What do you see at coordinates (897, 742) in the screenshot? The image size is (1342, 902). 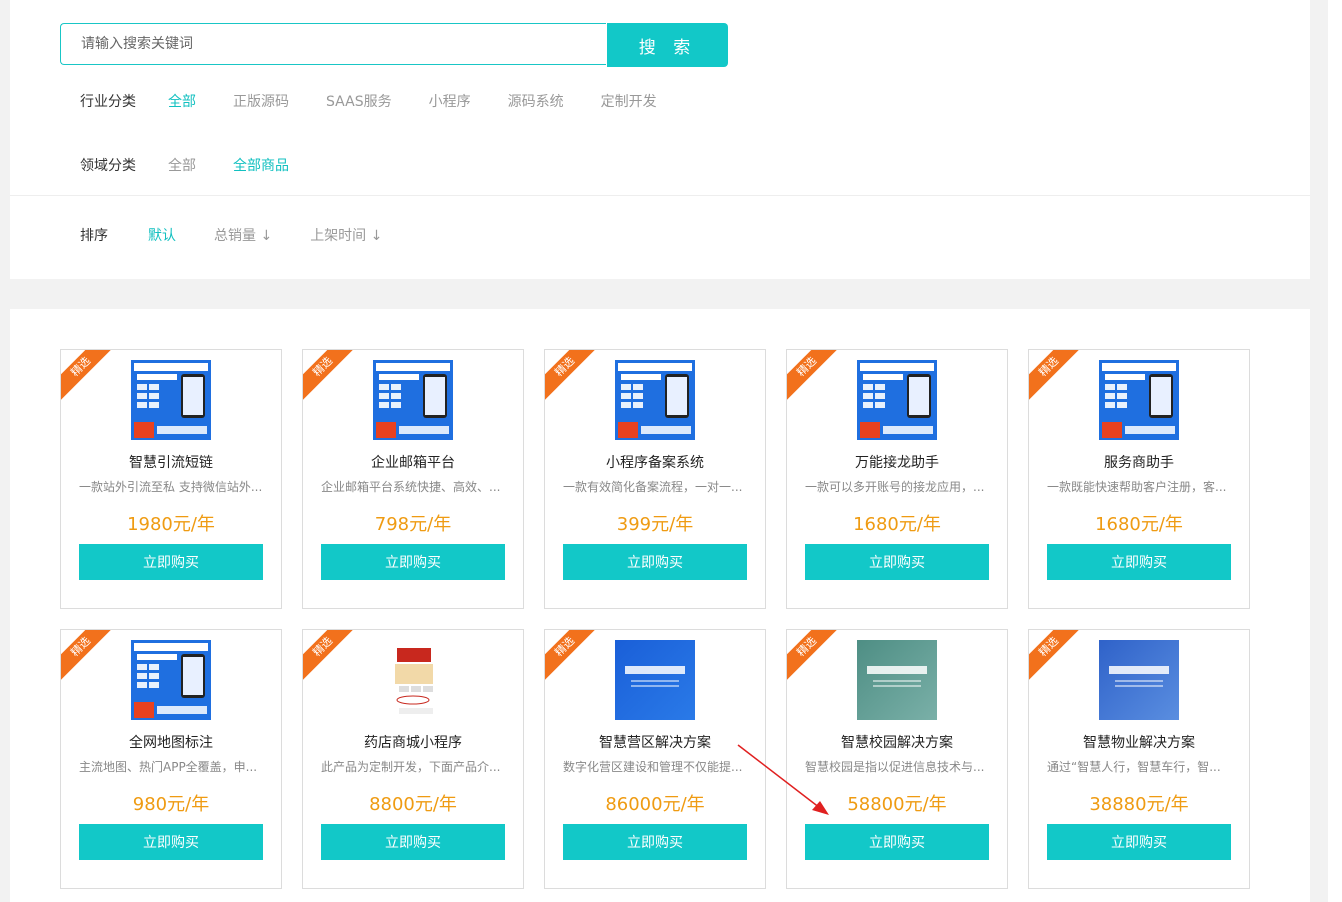 I see `product-title: 智慧校园解决方案` at bounding box center [897, 742].